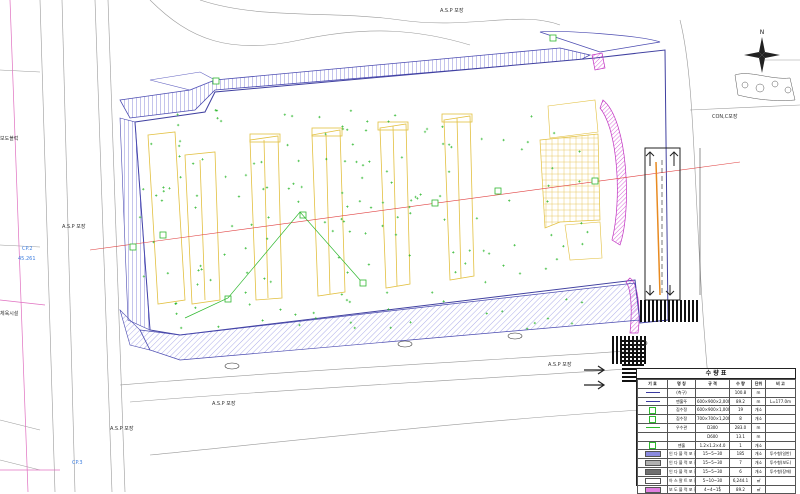 The width and height of the screenshot is (800, 494). I want to click on label-sidewalk: 보도블럭, so click(9, 138).